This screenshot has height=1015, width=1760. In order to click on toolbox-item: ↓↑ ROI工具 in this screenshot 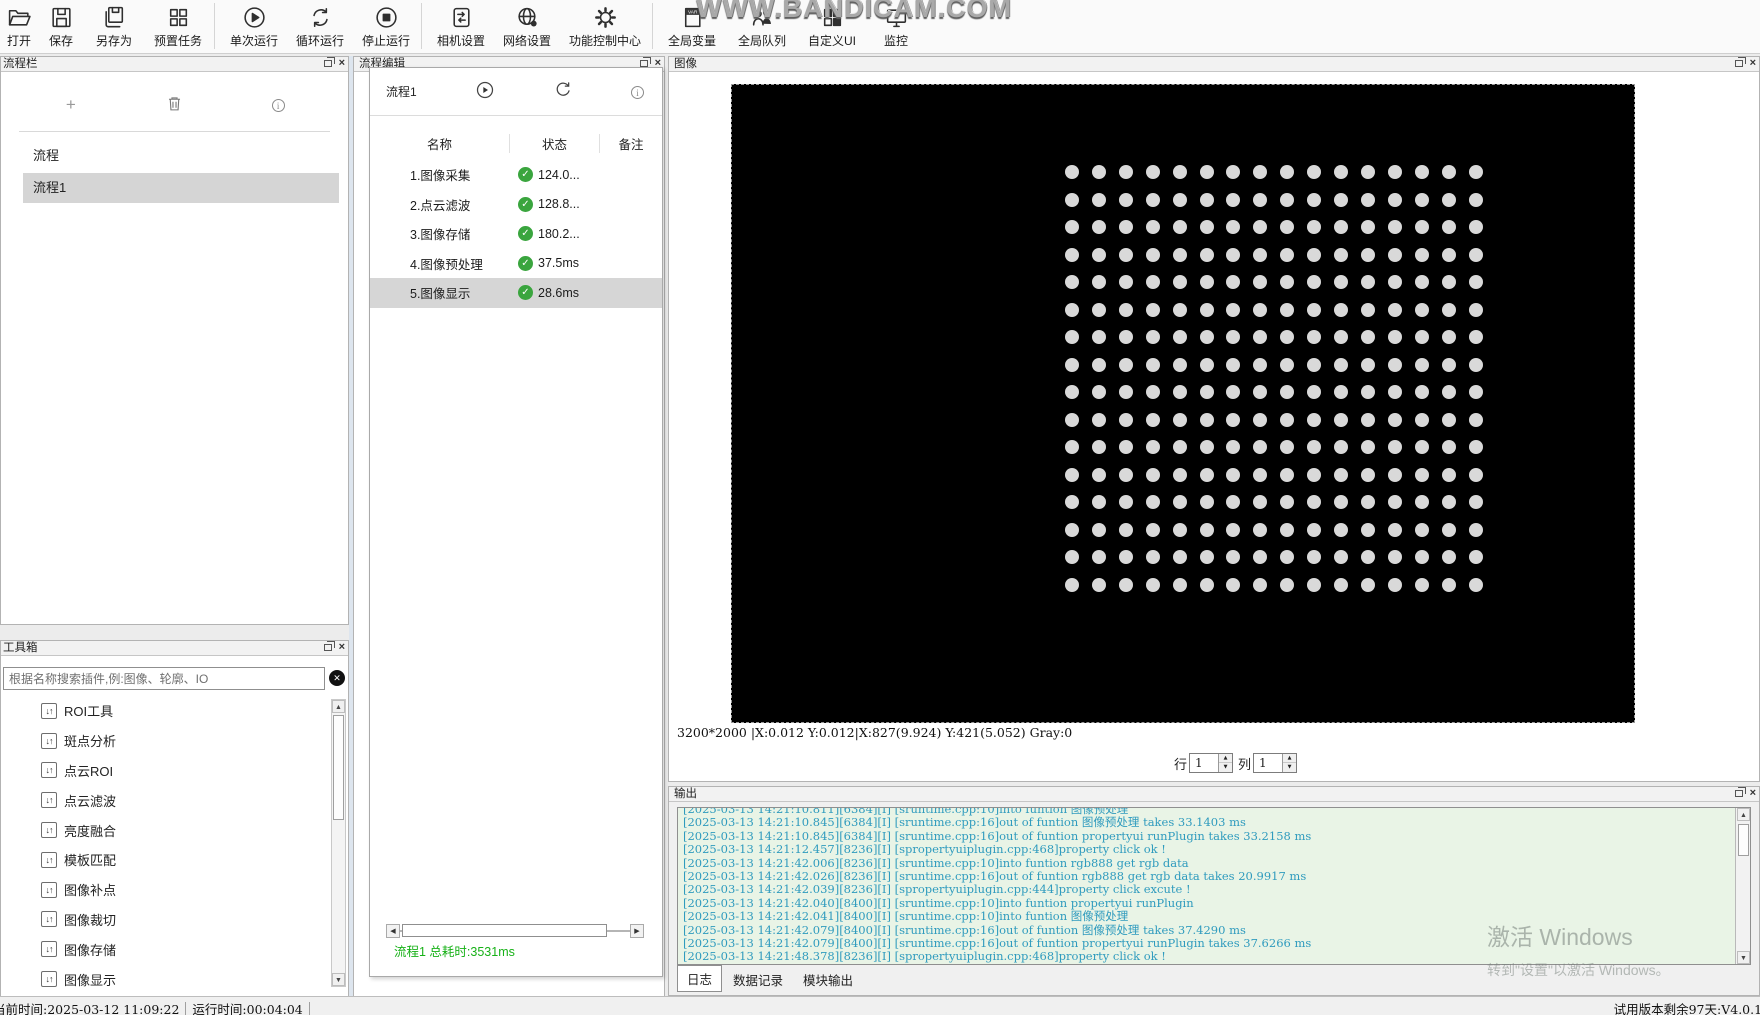, I will do `click(165, 711)`.